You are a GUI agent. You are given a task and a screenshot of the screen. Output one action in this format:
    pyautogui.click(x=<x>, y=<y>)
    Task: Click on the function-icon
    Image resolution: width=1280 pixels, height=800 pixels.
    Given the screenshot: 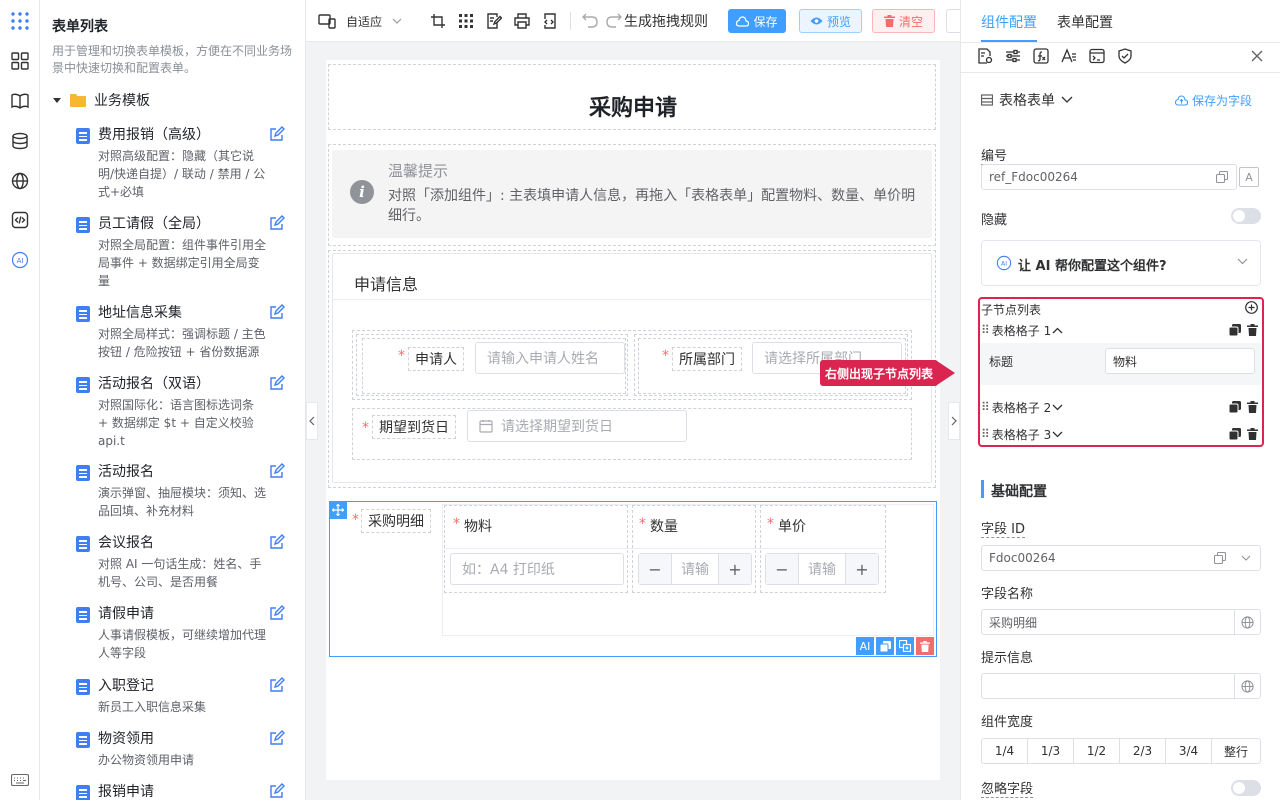 What is the action you would take?
    pyautogui.click(x=1041, y=56)
    